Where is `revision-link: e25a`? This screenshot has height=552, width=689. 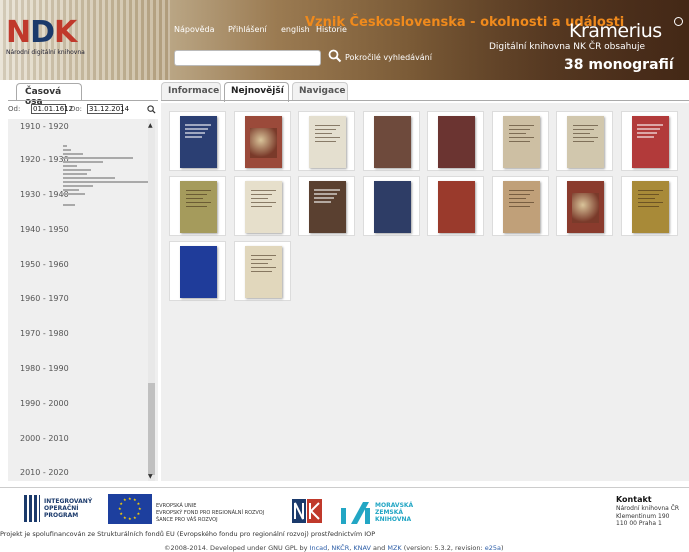
revision-link: e25a is located at coordinates (493, 548).